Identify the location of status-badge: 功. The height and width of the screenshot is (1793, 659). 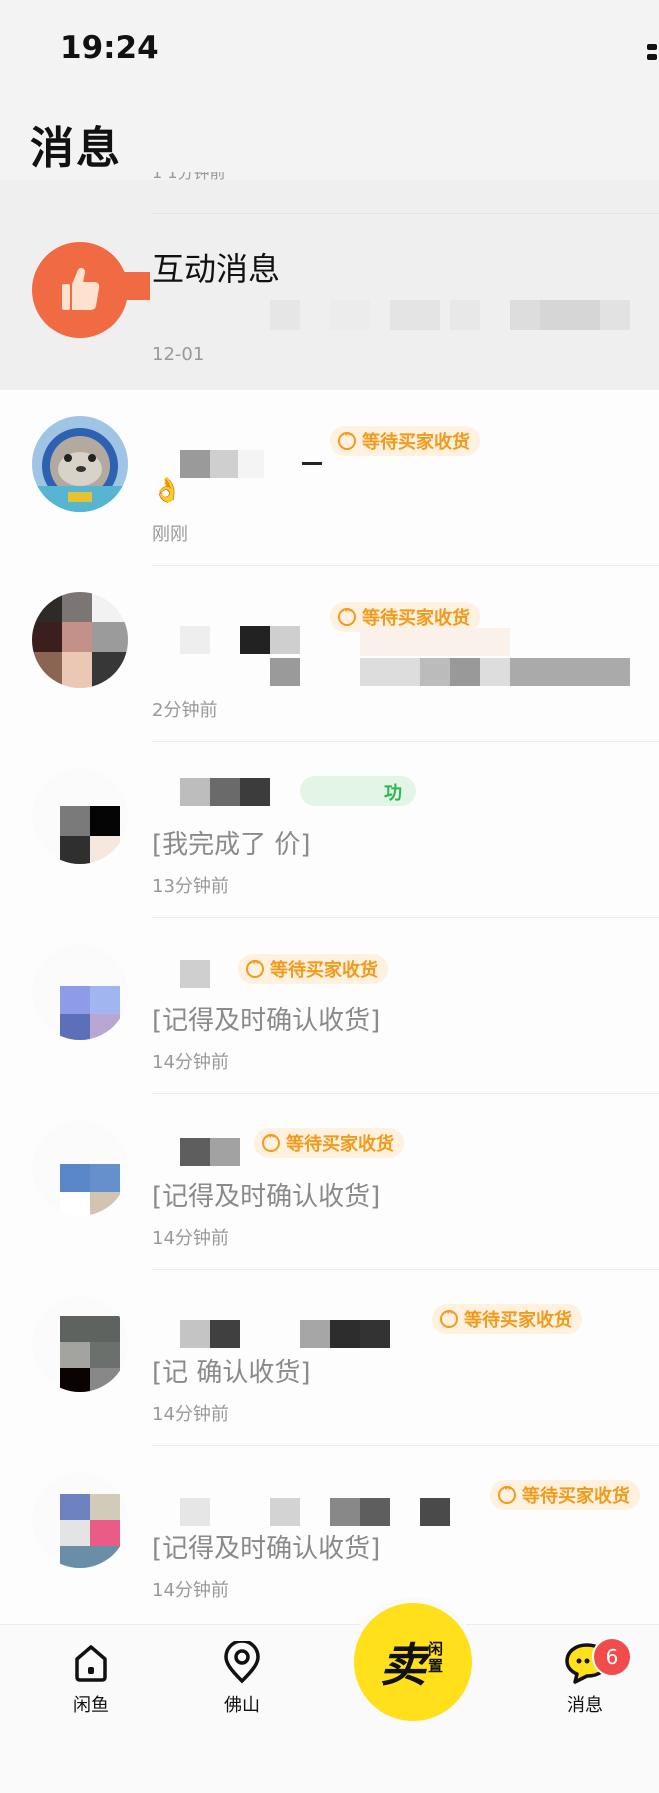
(358, 791).